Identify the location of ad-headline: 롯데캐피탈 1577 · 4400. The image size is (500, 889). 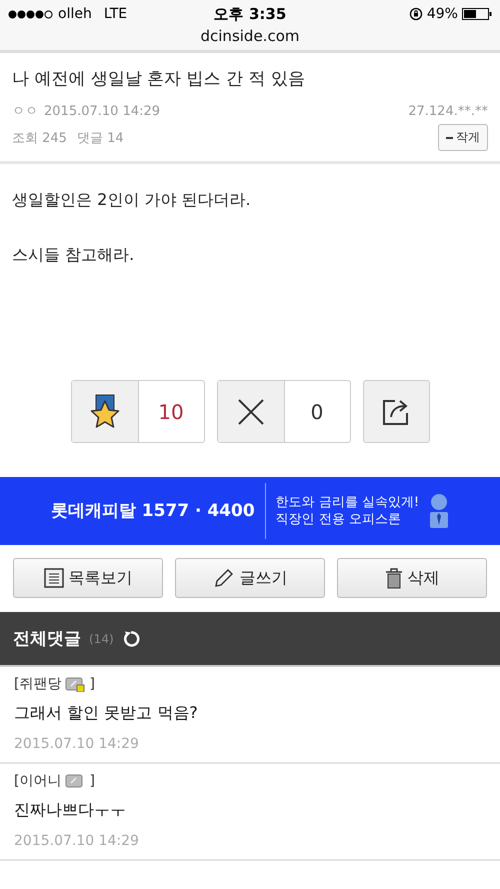
(158, 511).